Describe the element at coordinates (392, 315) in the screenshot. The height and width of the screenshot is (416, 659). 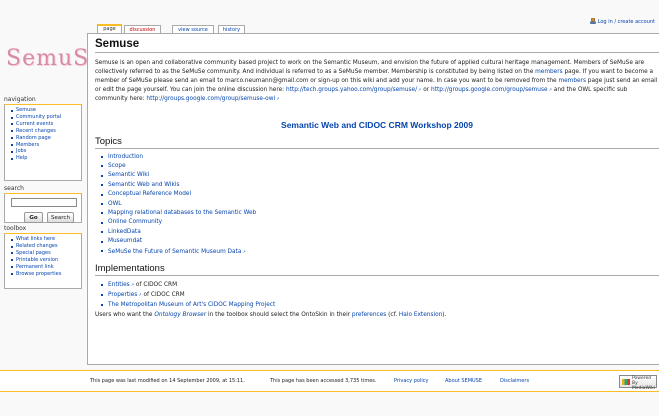
I see `note-text: (cf.` at that location.